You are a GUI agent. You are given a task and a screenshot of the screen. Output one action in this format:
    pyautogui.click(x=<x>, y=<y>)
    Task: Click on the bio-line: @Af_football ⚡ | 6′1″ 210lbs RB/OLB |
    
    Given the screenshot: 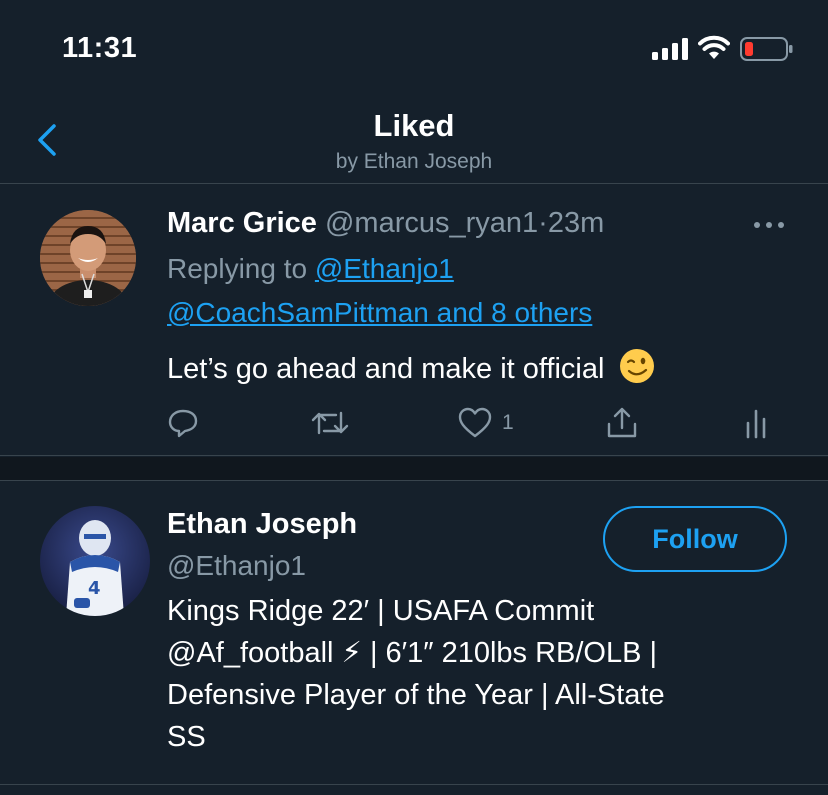 What is the action you would take?
    pyautogui.click(x=412, y=653)
    